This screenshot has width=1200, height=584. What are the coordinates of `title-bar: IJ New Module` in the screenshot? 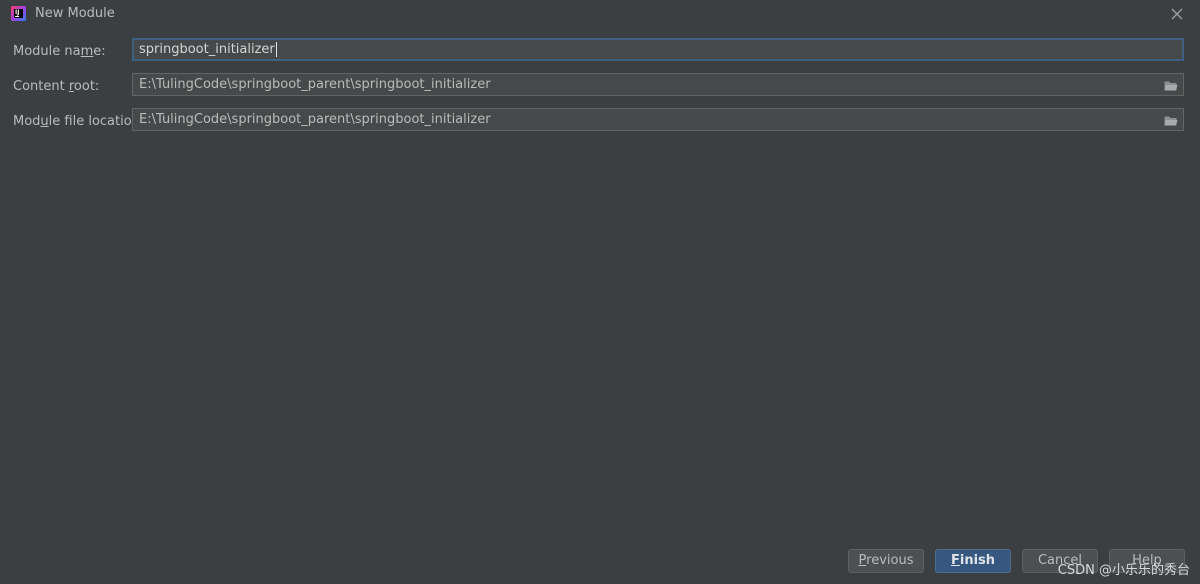 It's located at (600, 15).